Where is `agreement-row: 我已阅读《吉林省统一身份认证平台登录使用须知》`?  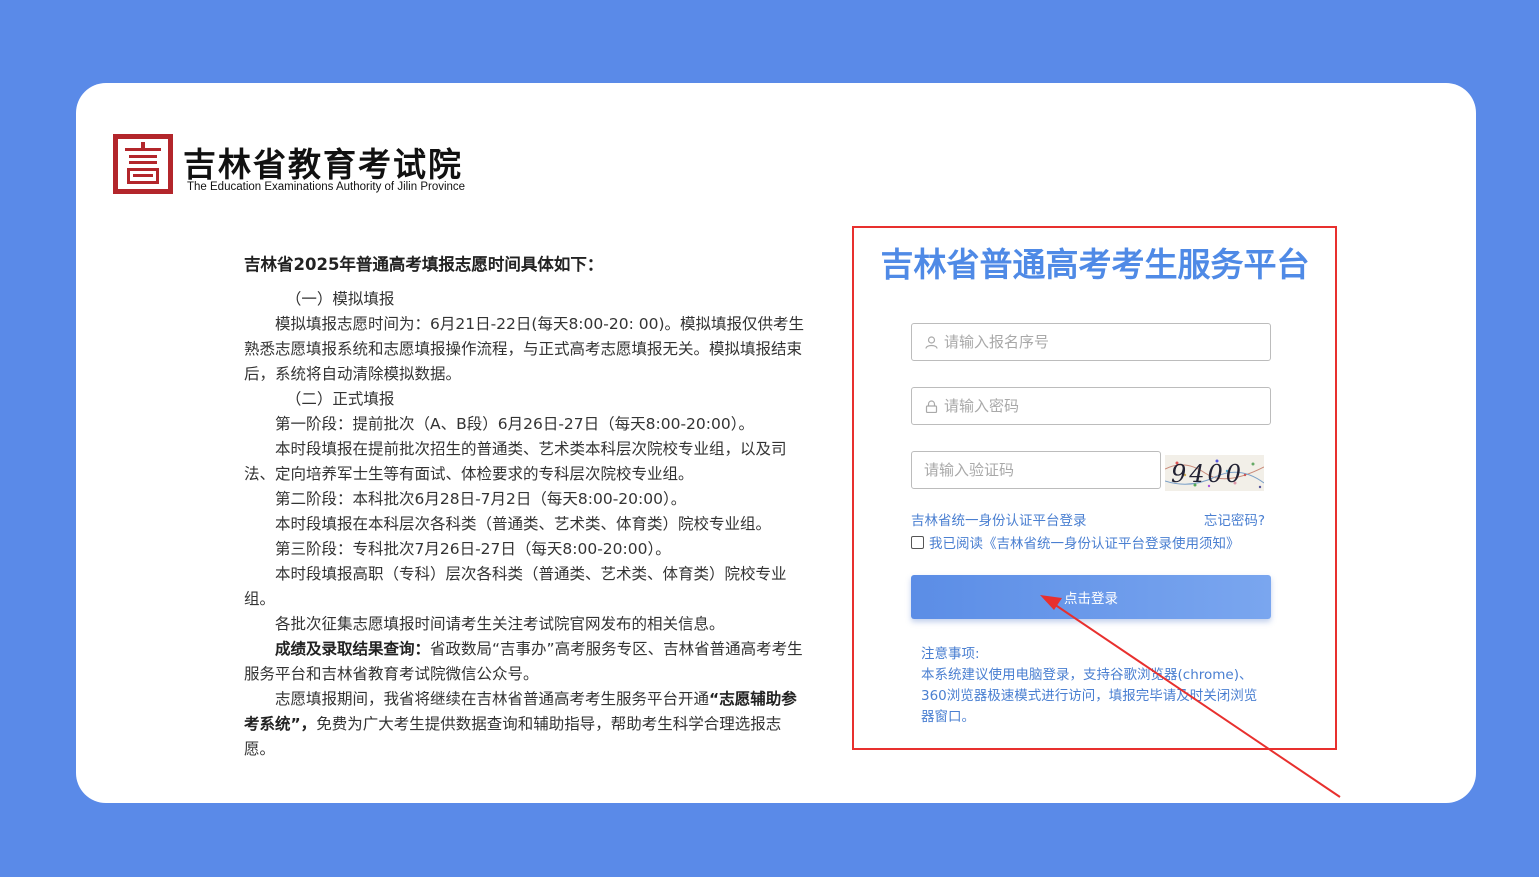 agreement-row: 我已阅读《吉林省统一身份认证平台登录使用须知》 is located at coordinates (1075, 542).